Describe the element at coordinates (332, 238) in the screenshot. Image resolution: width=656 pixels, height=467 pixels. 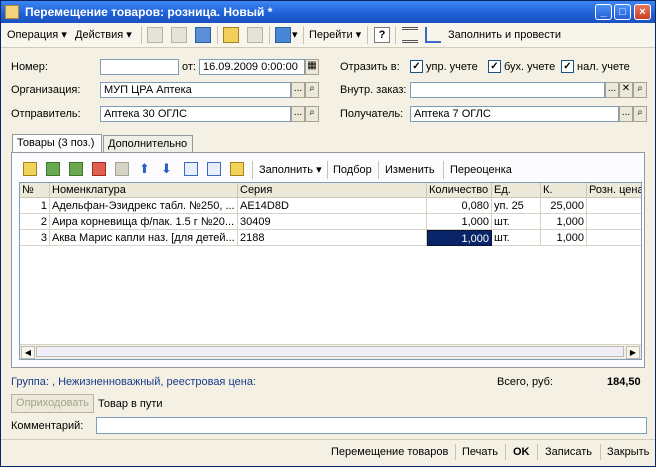
I see `table-cell-series: 2188` at that location.